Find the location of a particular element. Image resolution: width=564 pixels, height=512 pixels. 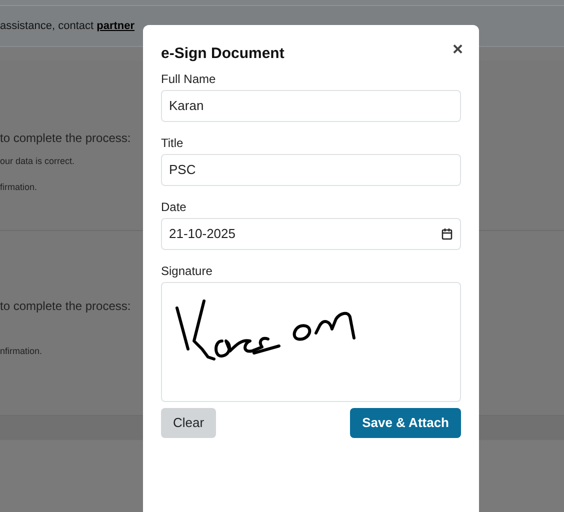

signature-pad is located at coordinates (311, 342).